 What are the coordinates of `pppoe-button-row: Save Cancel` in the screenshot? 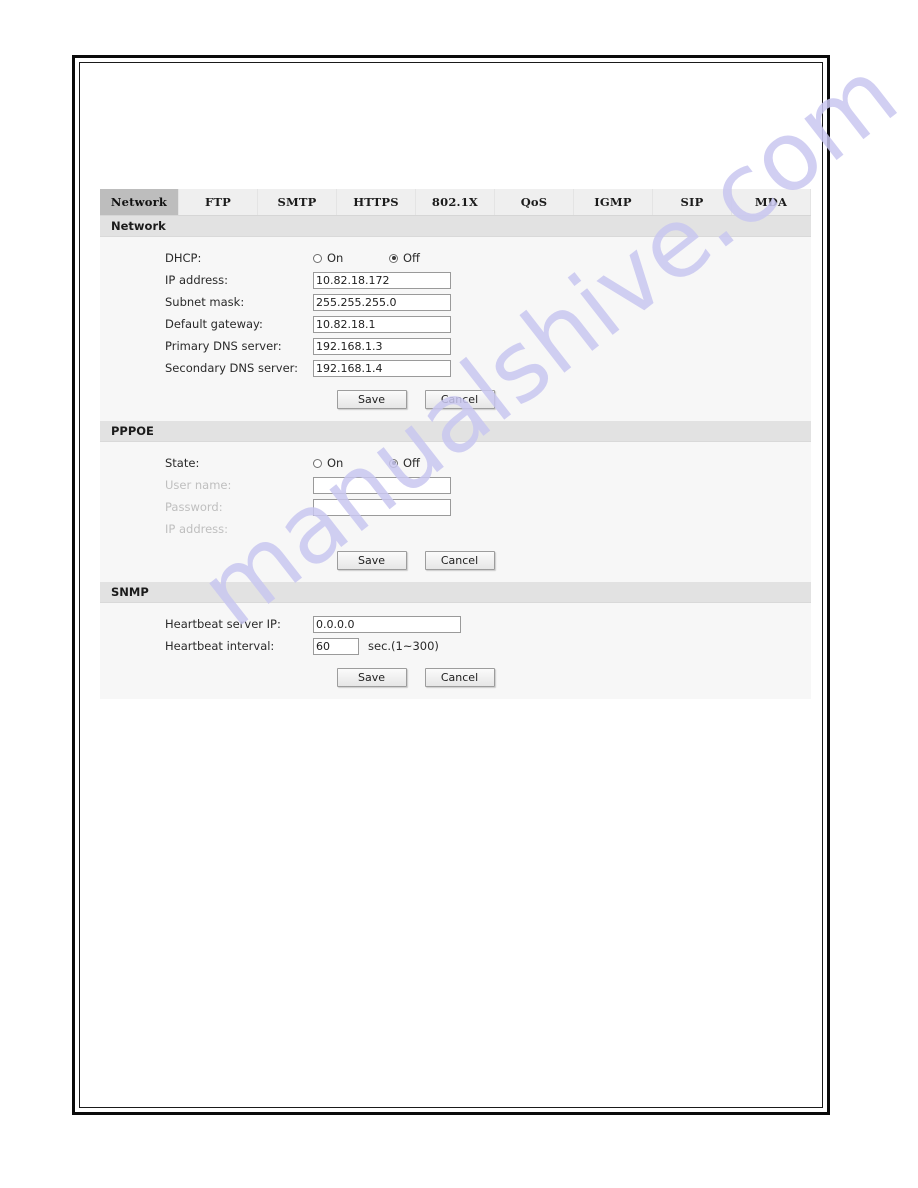 It's located at (455, 560).